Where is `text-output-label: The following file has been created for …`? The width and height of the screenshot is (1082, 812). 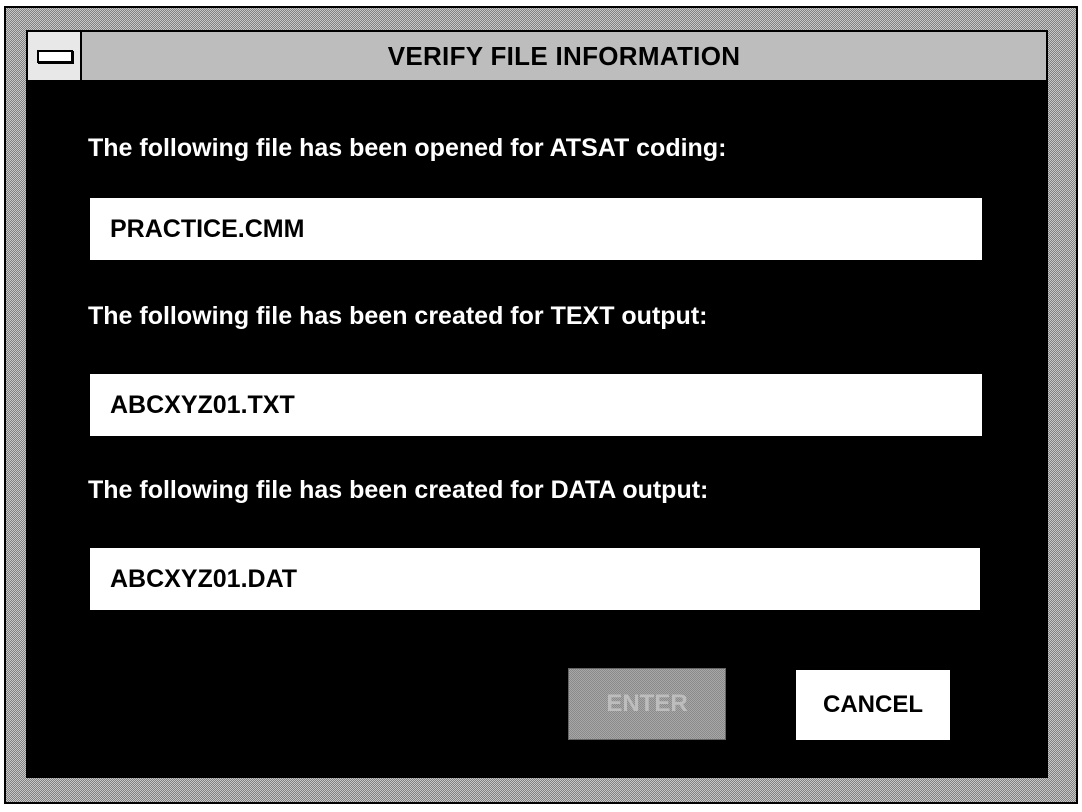
text-output-label: The following file has been created for … is located at coordinates (398, 316).